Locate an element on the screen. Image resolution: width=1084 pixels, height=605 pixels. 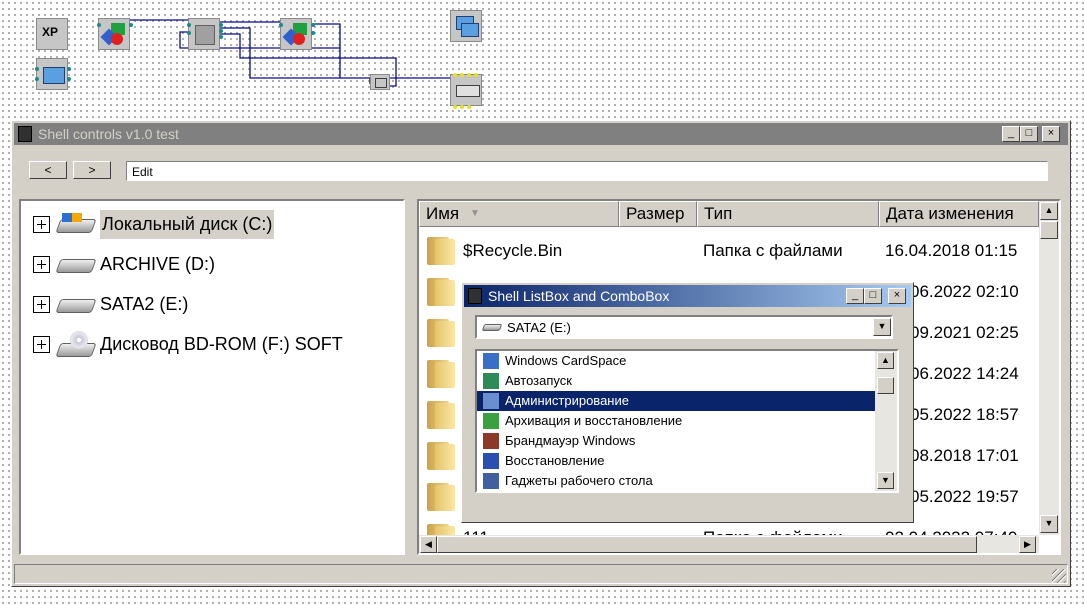
drive-combobox: SATA2 (E:) ▼ is located at coordinates (684, 327).